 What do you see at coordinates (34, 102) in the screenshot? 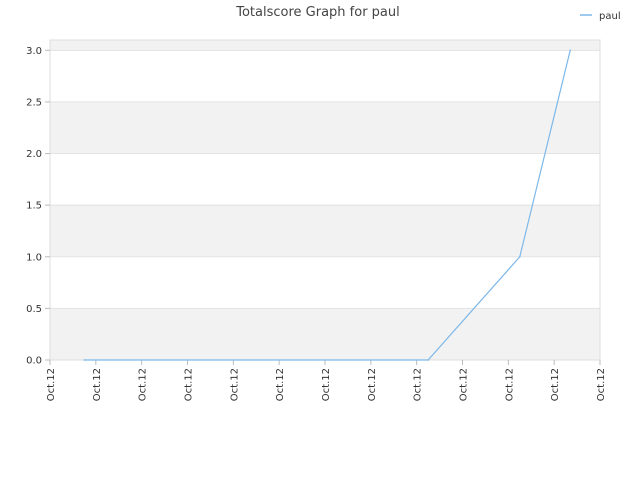
I see `y-tick-label: 2.5` at bounding box center [34, 102].